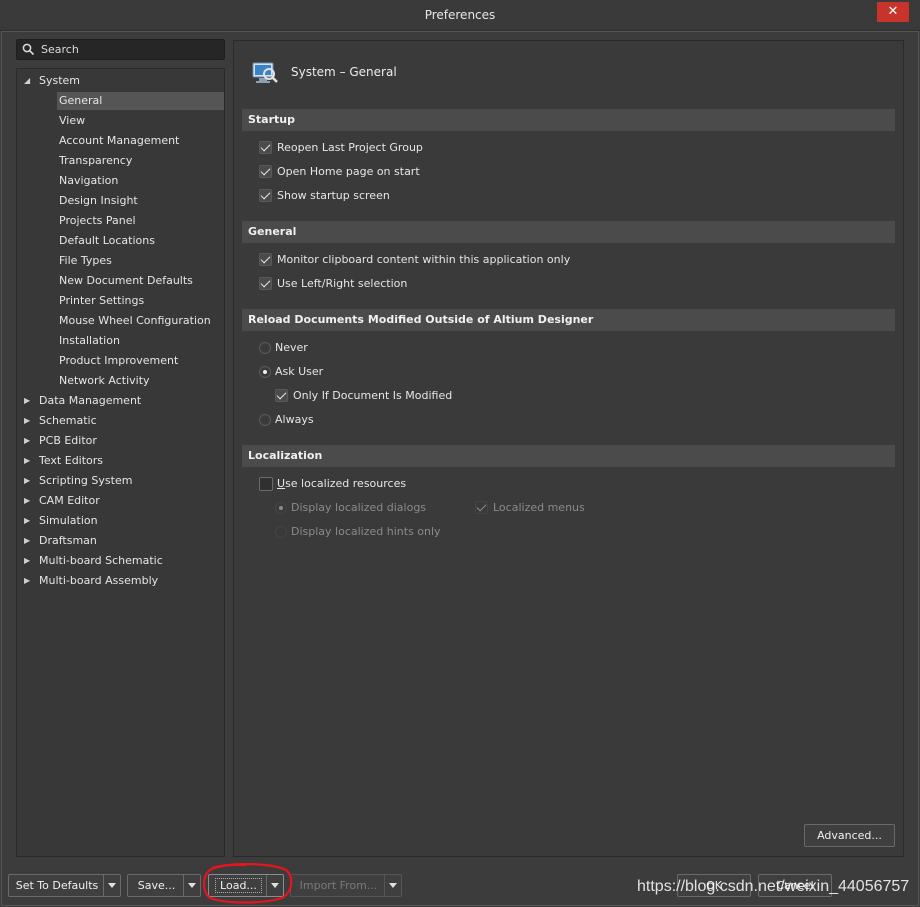  I want to click on tree-item-label: Scripting System, so click(86, 480).